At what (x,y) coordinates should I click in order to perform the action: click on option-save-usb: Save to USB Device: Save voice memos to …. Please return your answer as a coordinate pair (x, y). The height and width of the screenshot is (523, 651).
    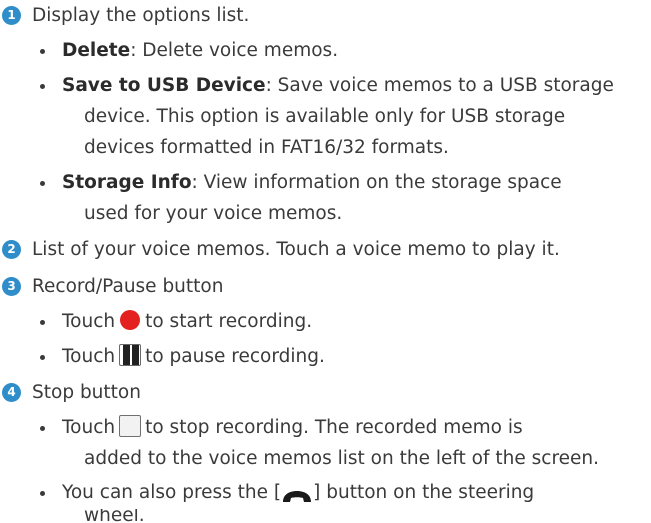
    Looking at the image, I should click on (327, 86).